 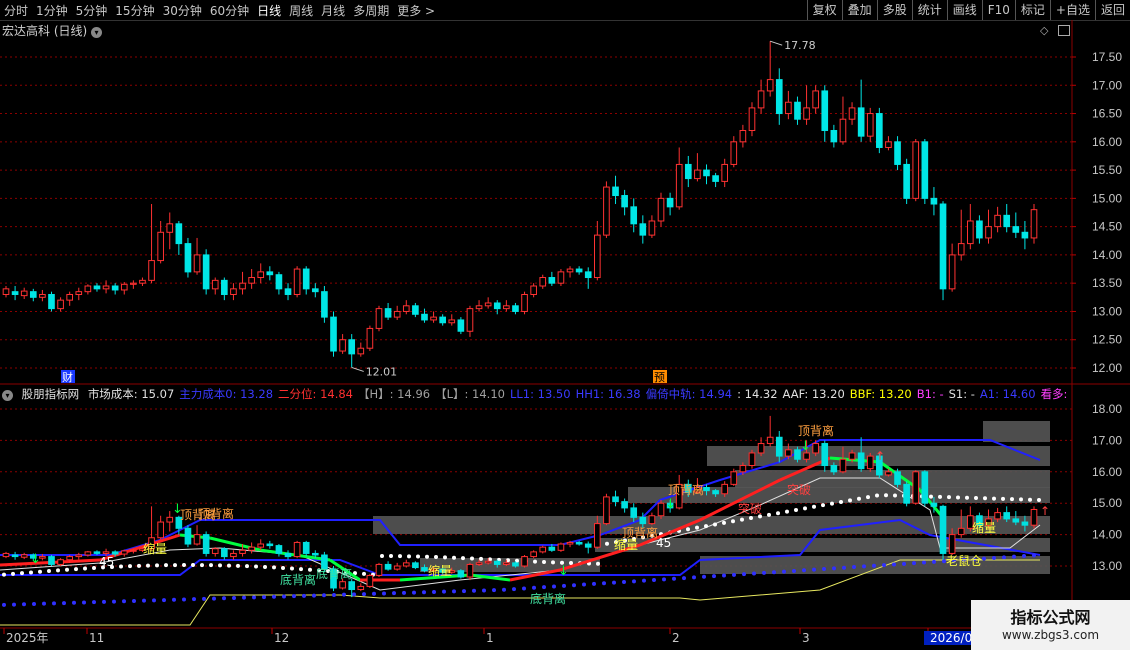 I want to click on breakout-label: 突破, so click(x=750, y=508).